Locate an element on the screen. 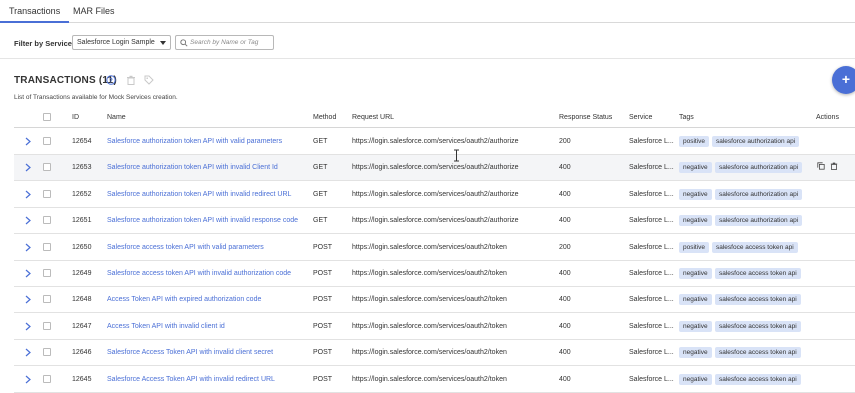 The image size is (855, 393). help-icon: ? is located at coordinates (111, 80).